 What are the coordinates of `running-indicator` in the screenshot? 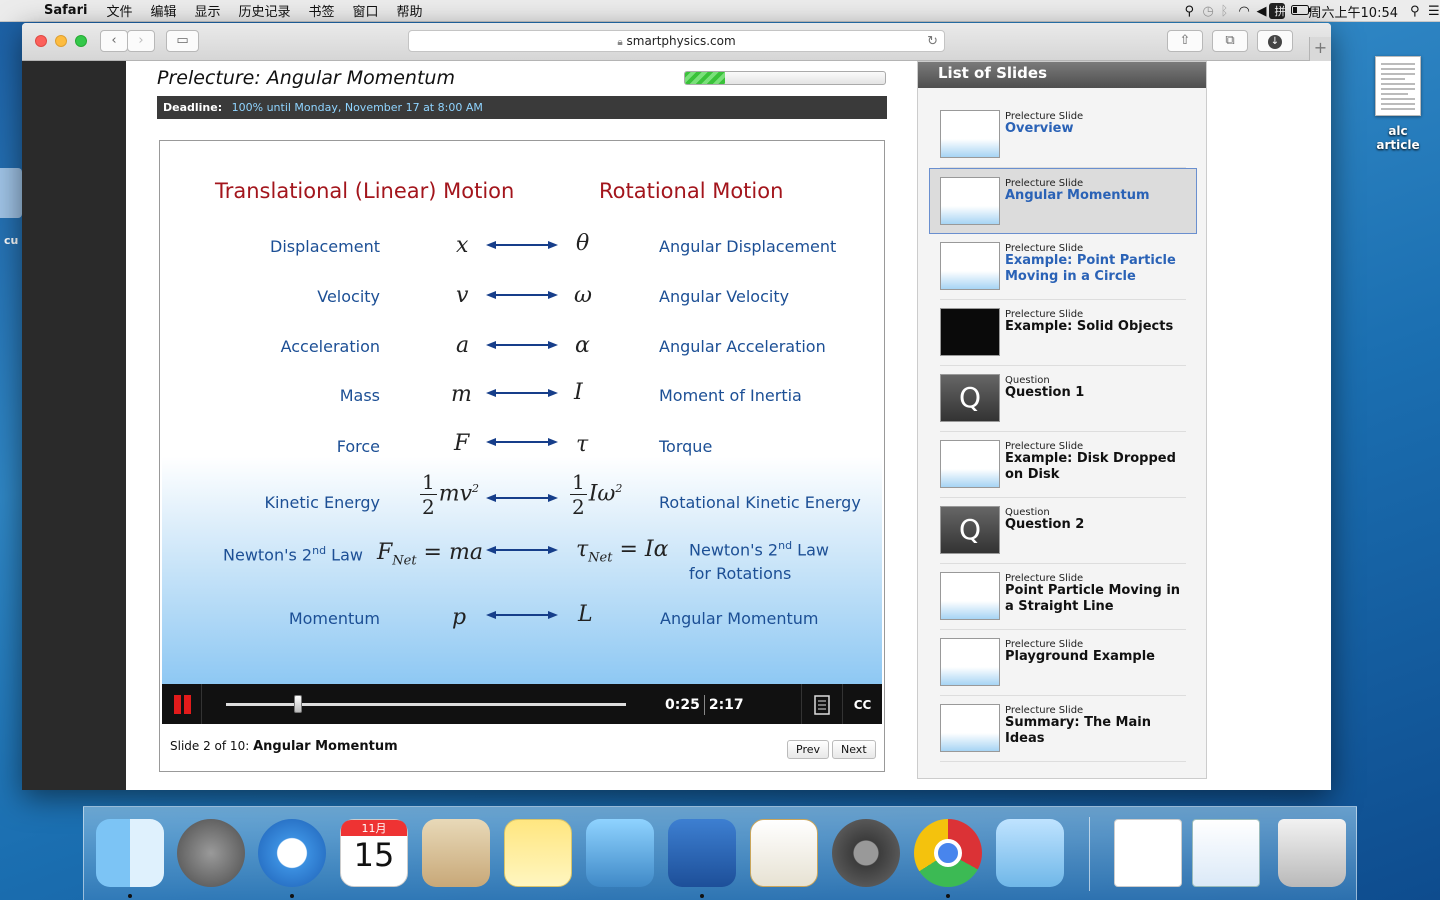 It's located at (702, 896).